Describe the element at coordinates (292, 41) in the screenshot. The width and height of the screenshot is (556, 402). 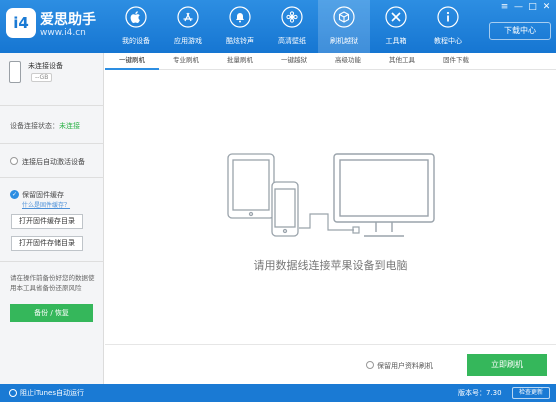
I see `nav-label: 高清壁纸` at that location.